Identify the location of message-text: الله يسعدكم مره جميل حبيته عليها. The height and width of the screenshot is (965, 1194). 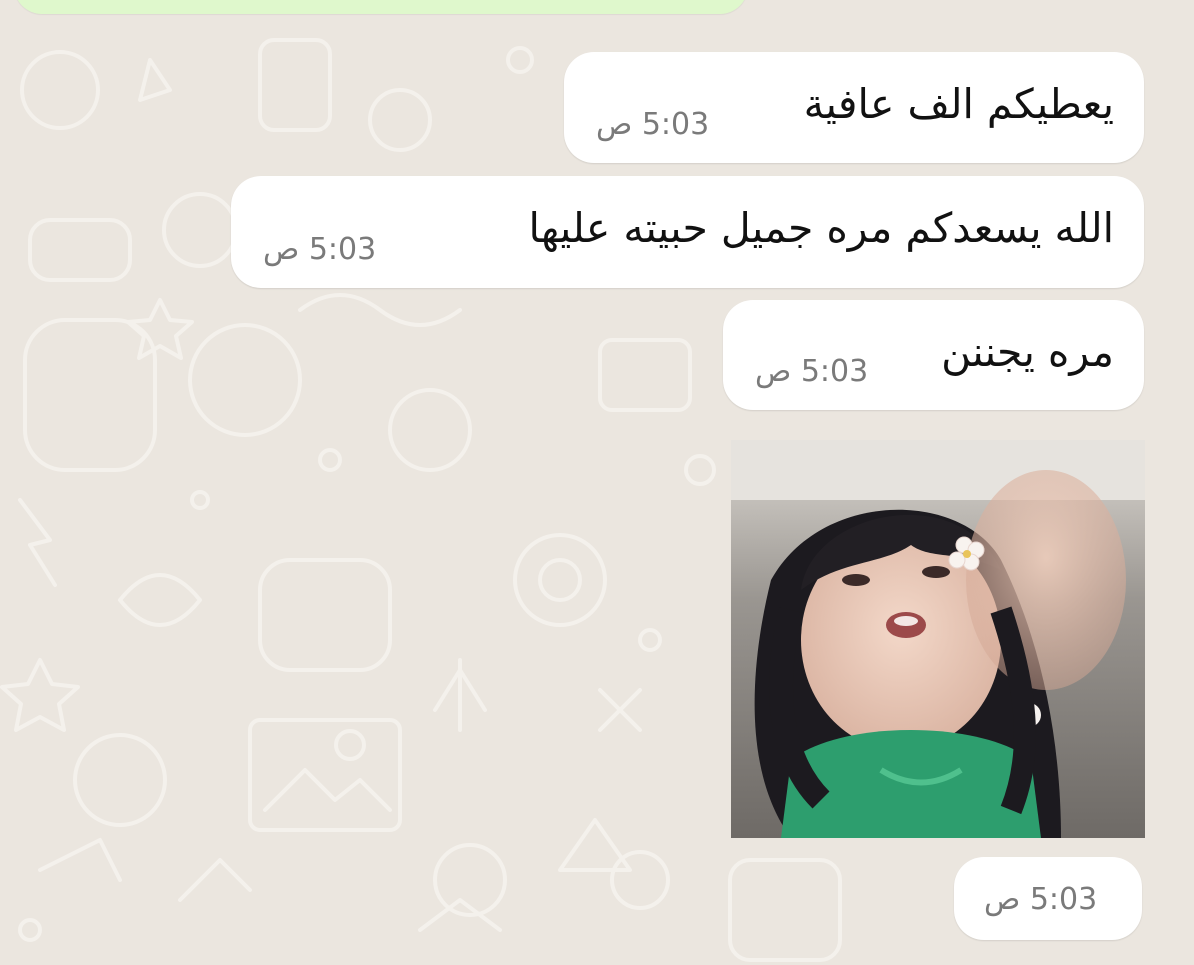
(821, 228).